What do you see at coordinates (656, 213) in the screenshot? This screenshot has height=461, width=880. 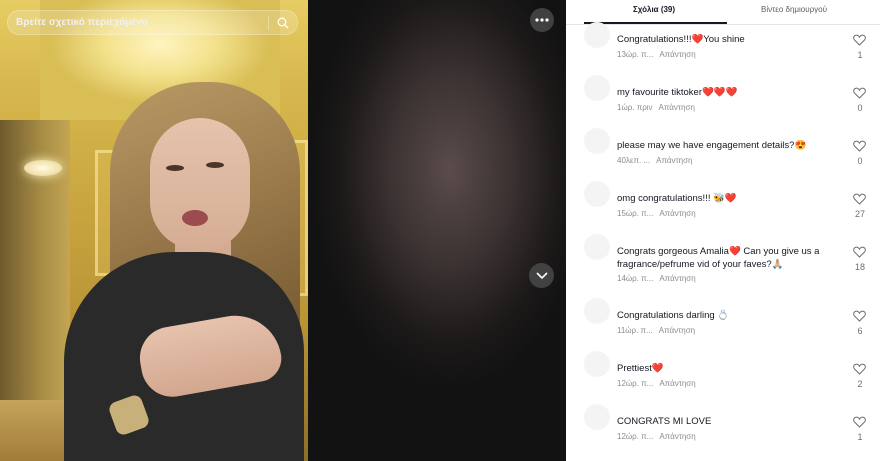 I see `comment-meta: 15ώρ. π... Απάντηση` at bounding box center [656, 213].